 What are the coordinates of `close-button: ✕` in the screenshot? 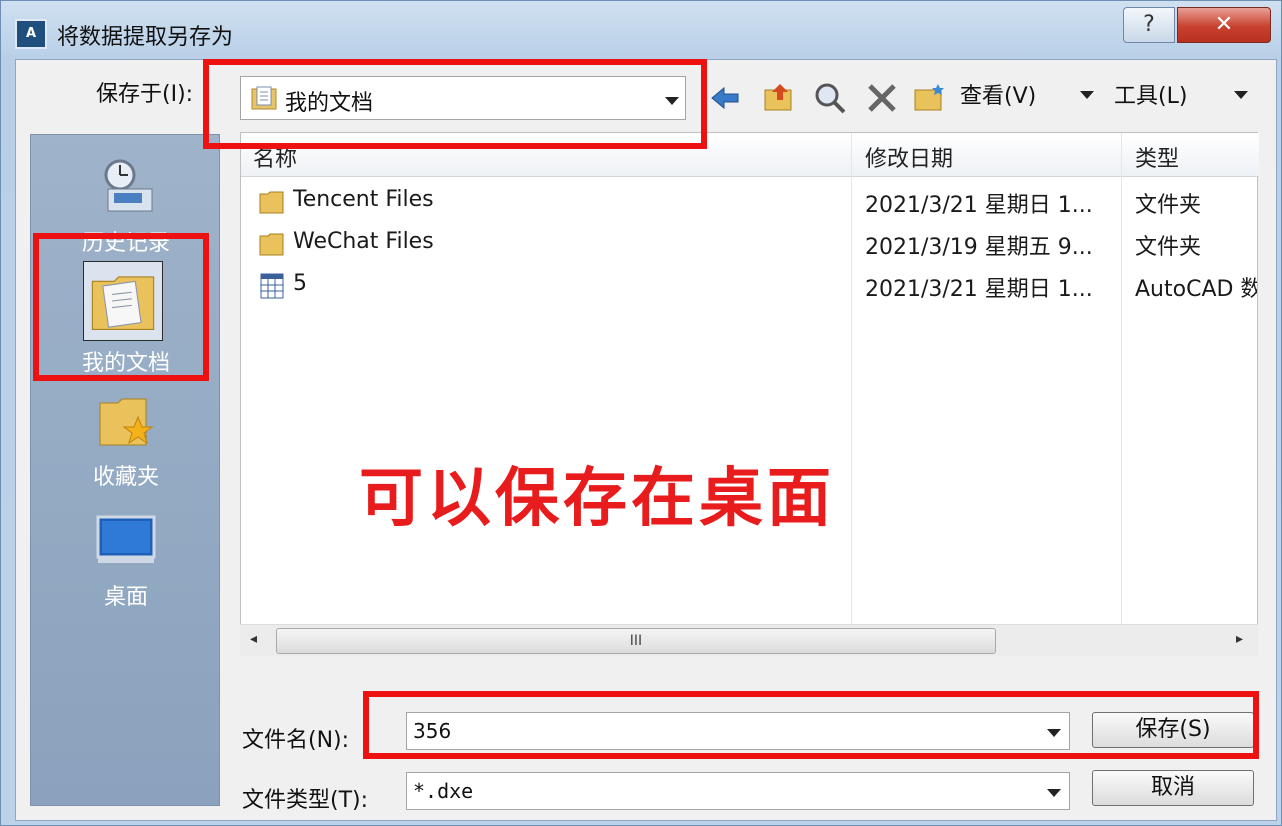 It's located at (1224, 25).